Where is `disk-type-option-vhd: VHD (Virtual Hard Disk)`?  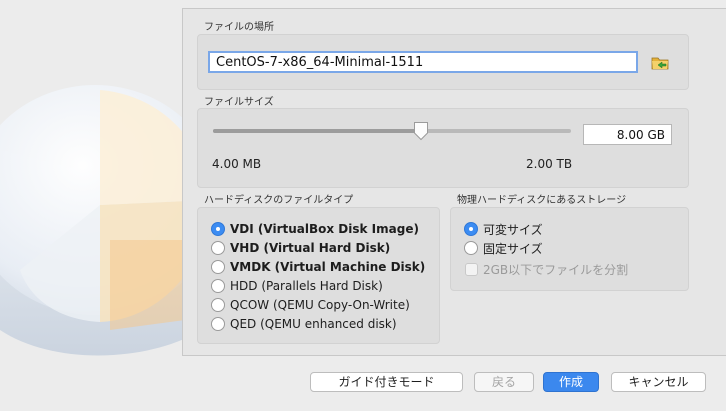 disk-type-option-vhd: VHD (Virtual Hard Disk) is located at coordinates (300, 248).